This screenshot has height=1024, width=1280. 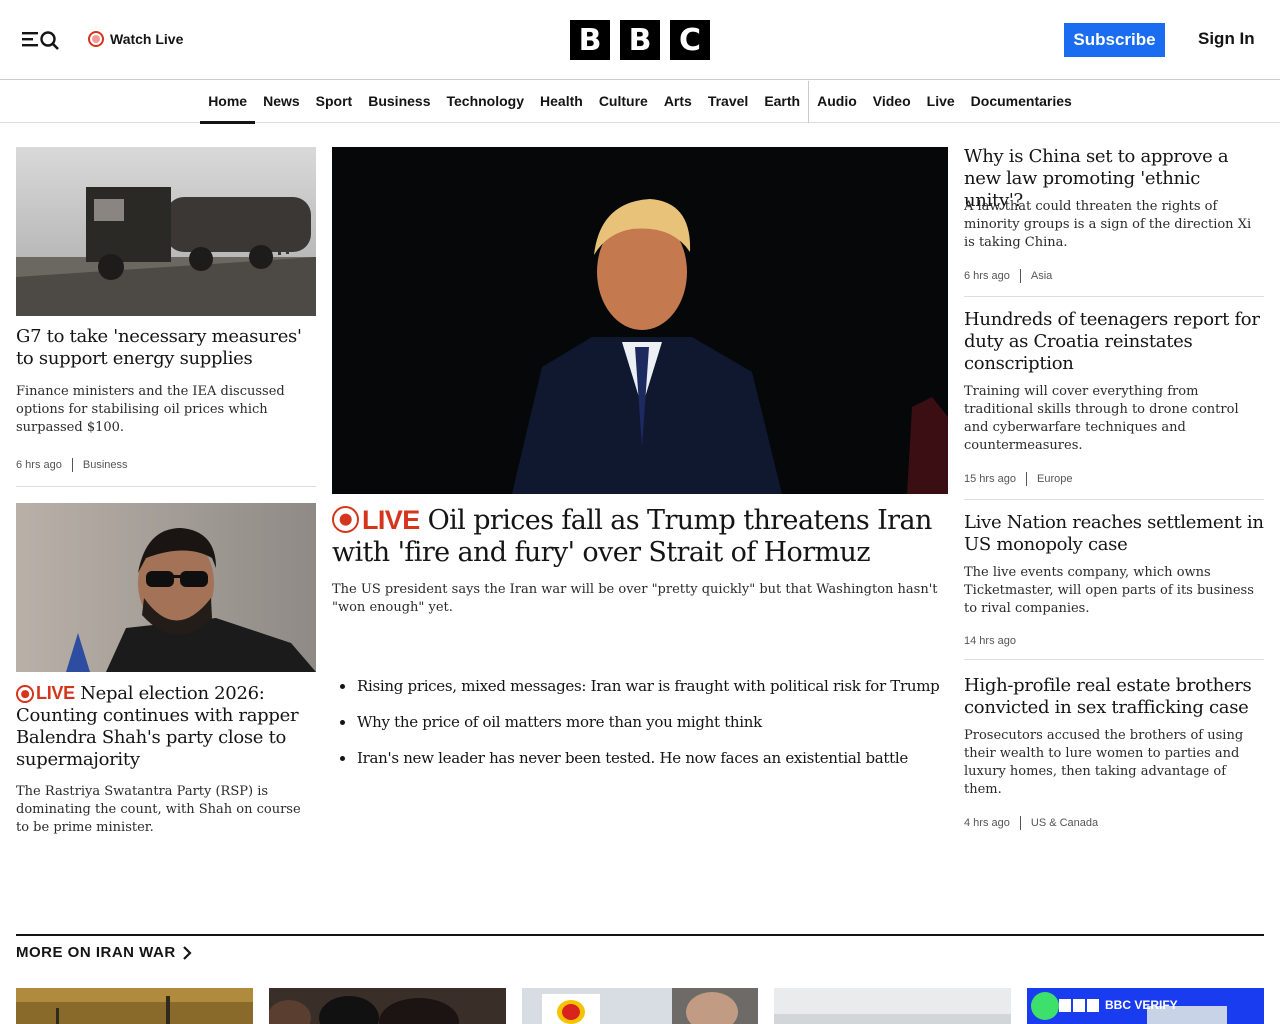 What do you see at coordinates (166, 231) in the screenshot?
I see `burnt-truck-image` at bounding box center [166, 231].